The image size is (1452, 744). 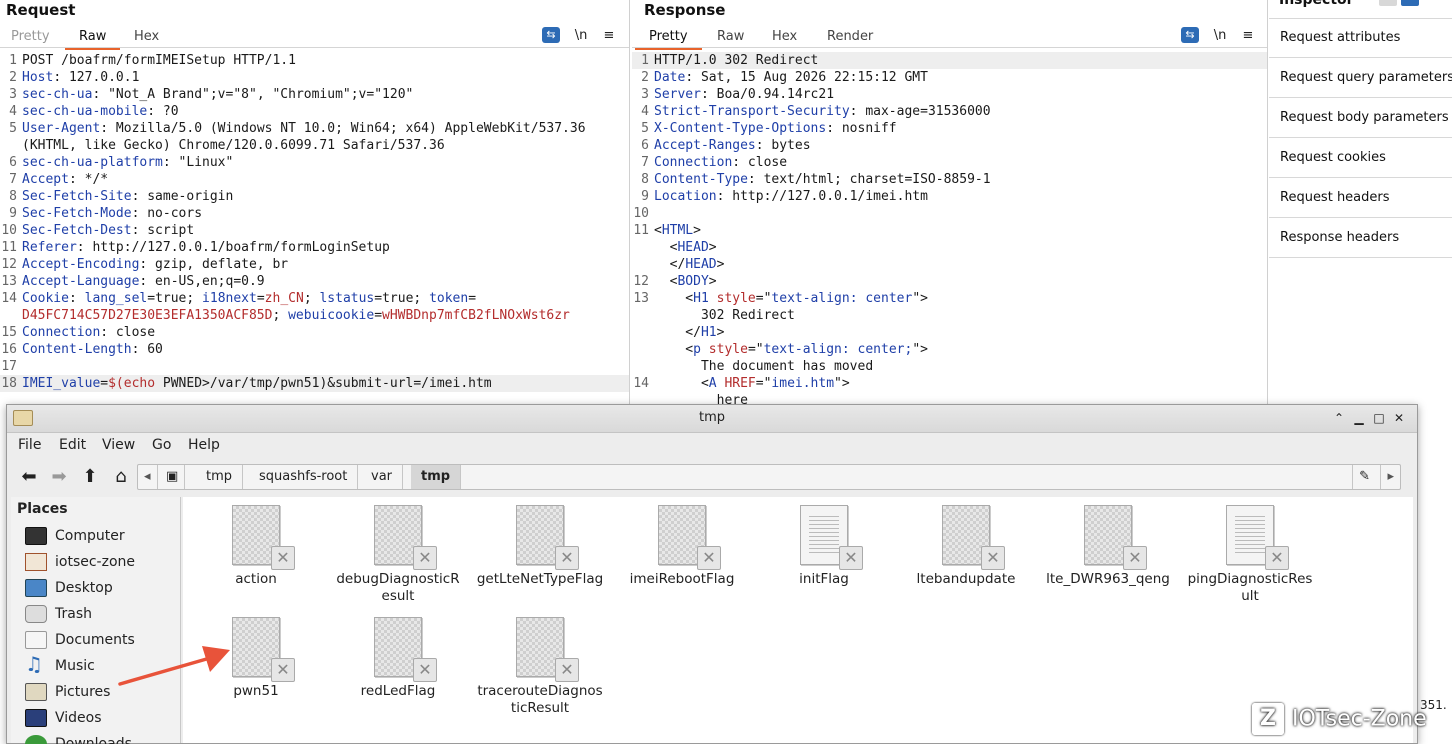 I want to click on code-token: : gzip, deflate, br, so click(x=214, y=264).